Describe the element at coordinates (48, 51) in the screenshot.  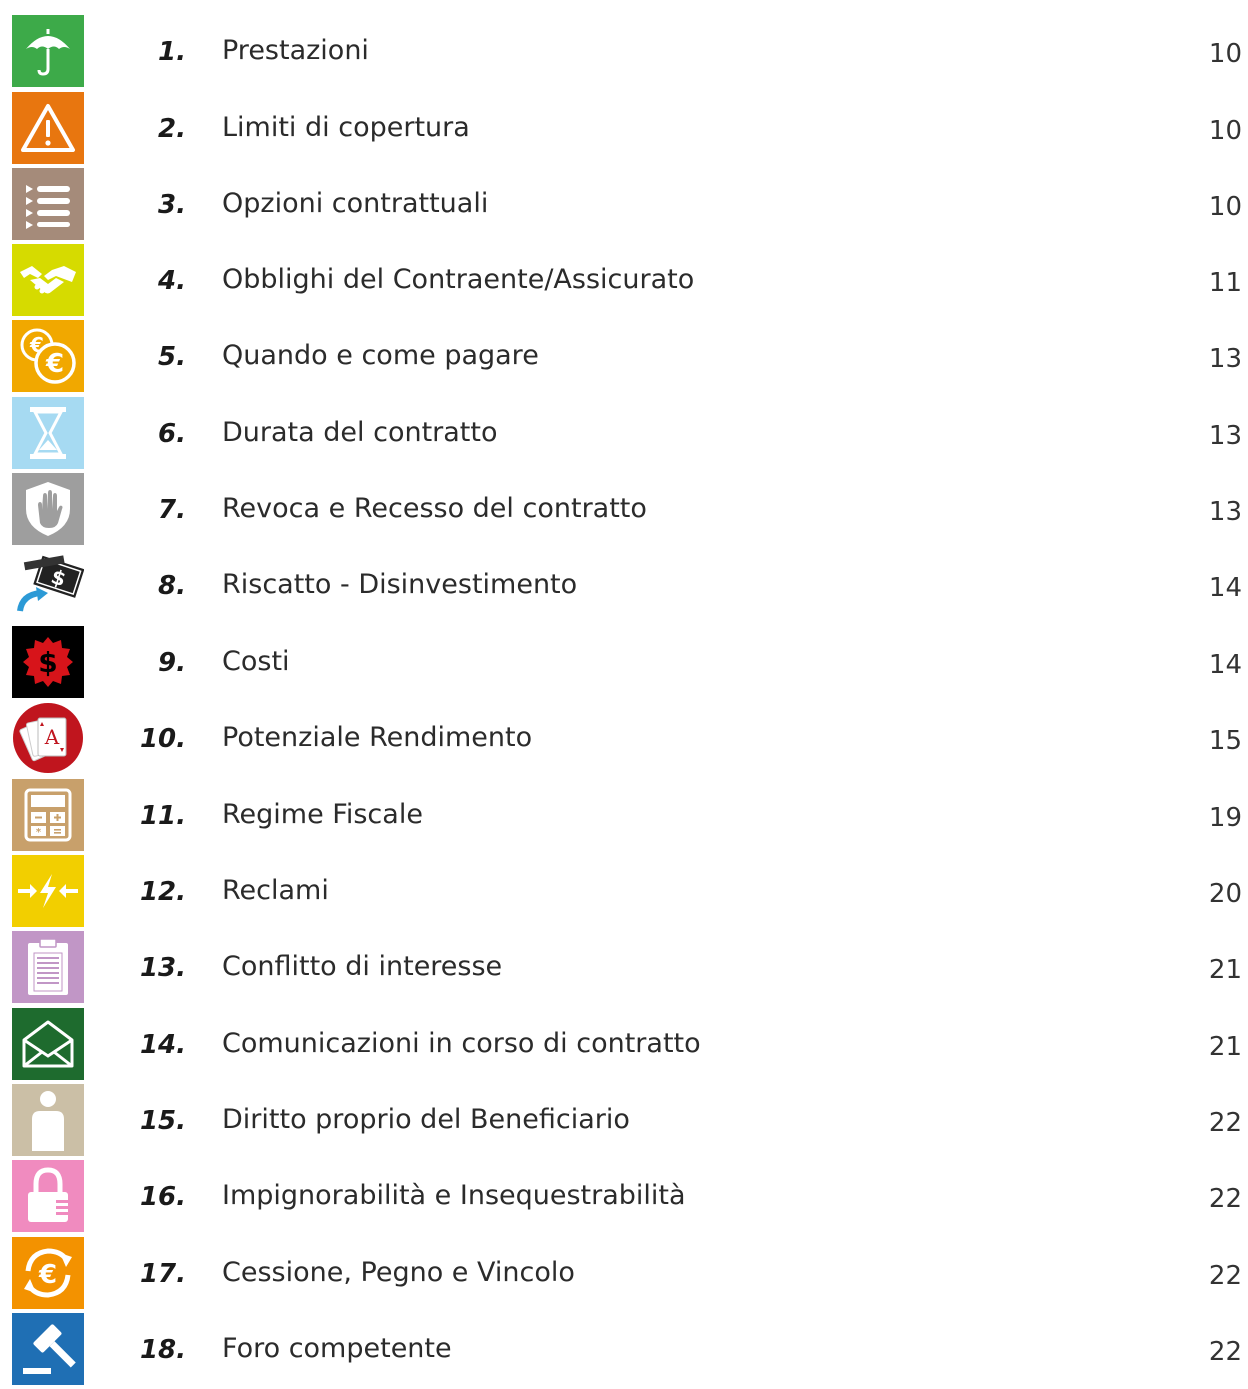
I see `umbrella-icon` at that location.